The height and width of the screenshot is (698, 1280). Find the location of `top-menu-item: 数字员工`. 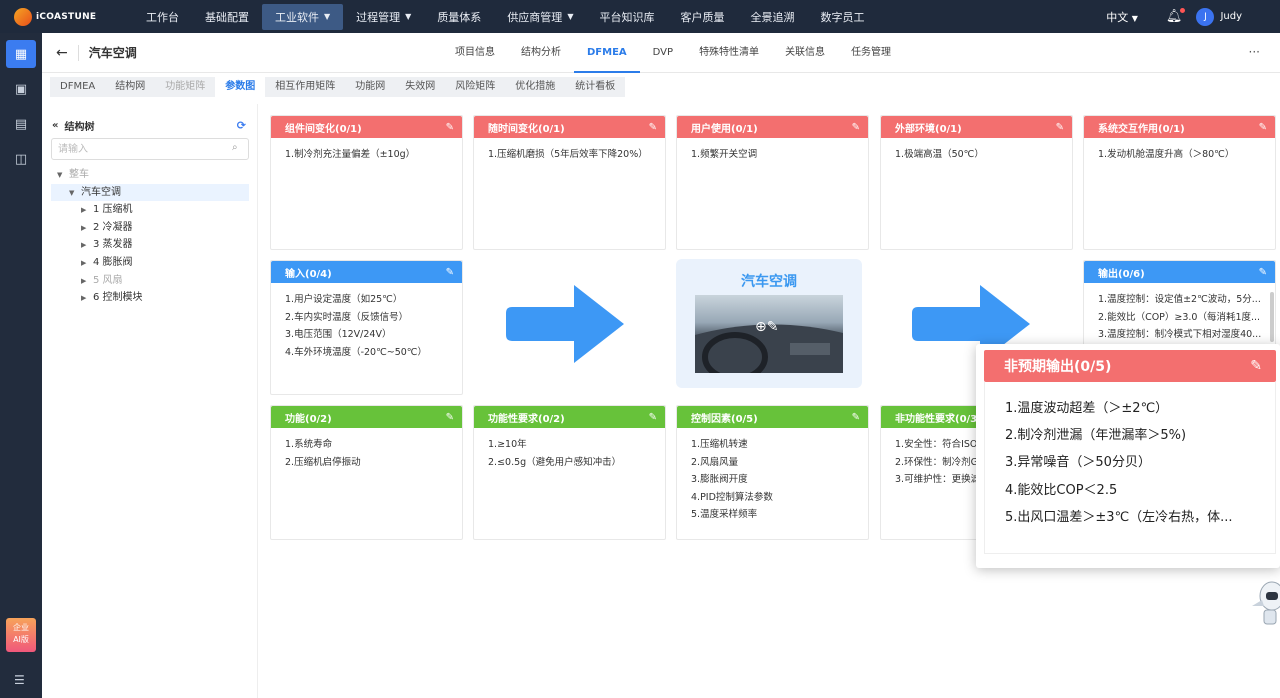

top-menu-item: 数字员工 is located at coordinates (842, 16).